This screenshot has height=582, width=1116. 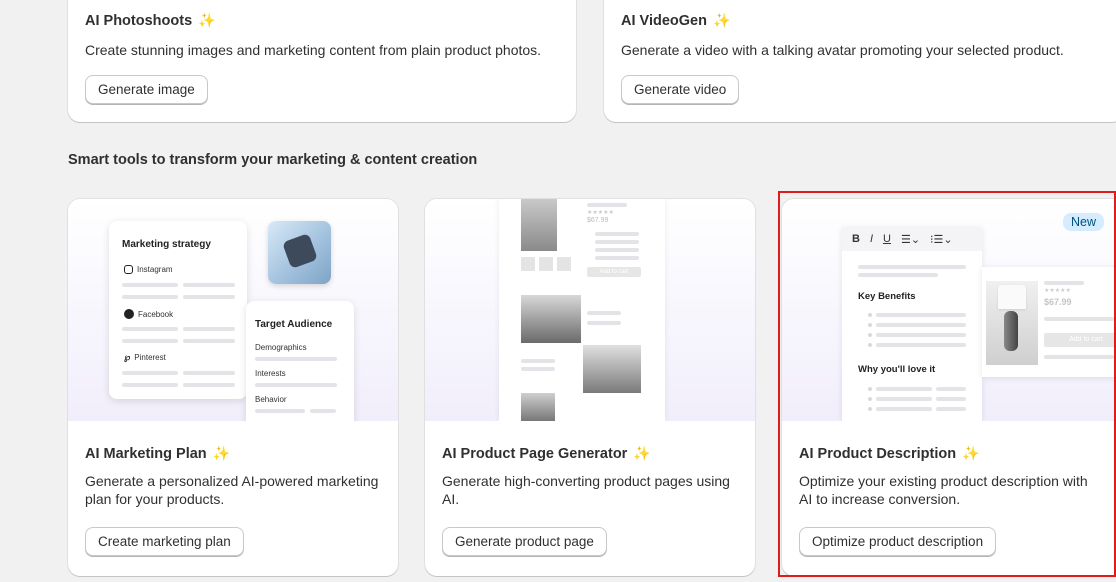 What do you see at coordinates (294, 324) in the screenshot?
I see `panel-title: Target Audience` at bounding box center [294, 324].